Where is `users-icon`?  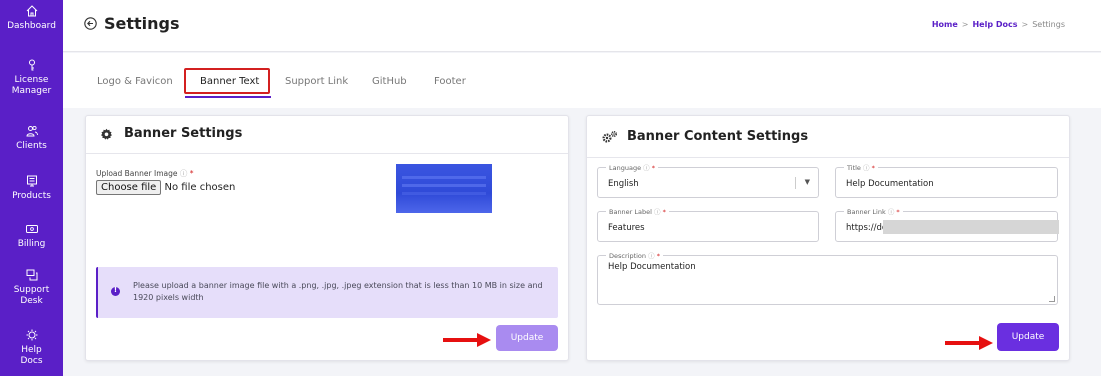
users-icon is located at coordinates (31, 131).